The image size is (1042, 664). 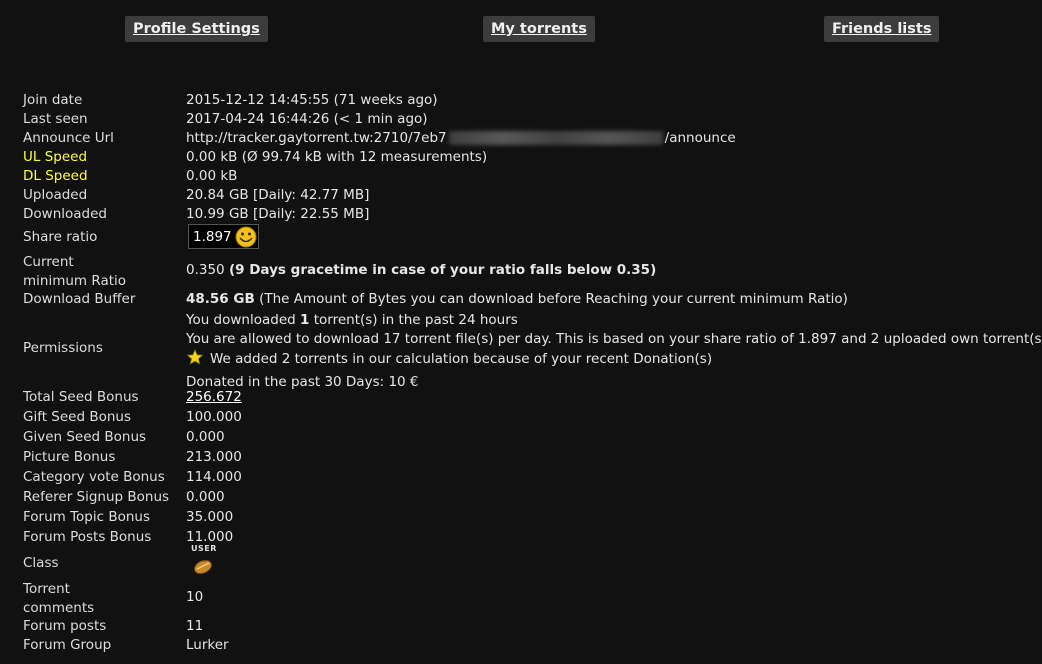 I want to click on referer-signup-bonus-label: Referer Signup Bonus, so click(x=96, y=497).